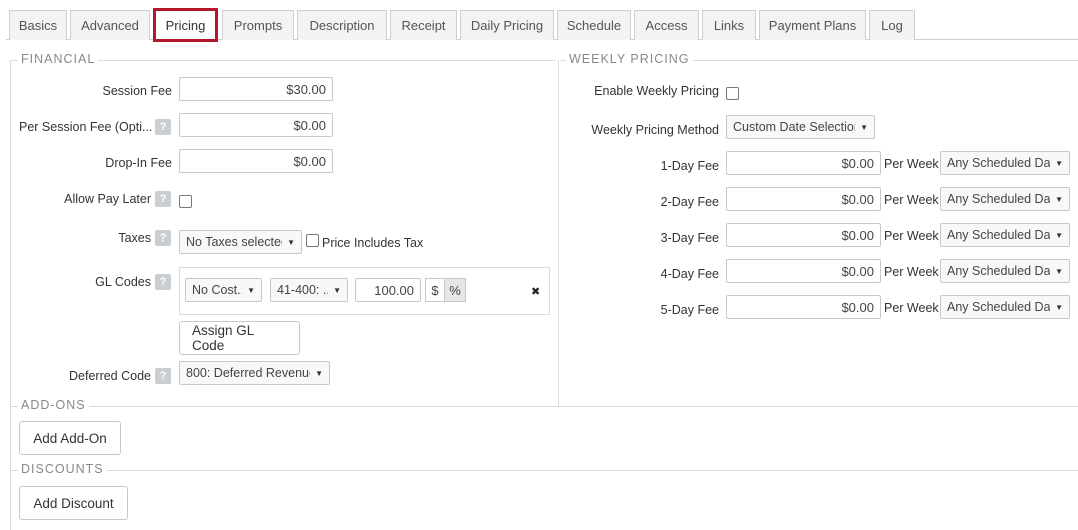 This screenshot has width=1078, height=530. Describe the element at coordinates (110, 25) in the screenshot. I see `tab-advanced: Advanced` at that location.